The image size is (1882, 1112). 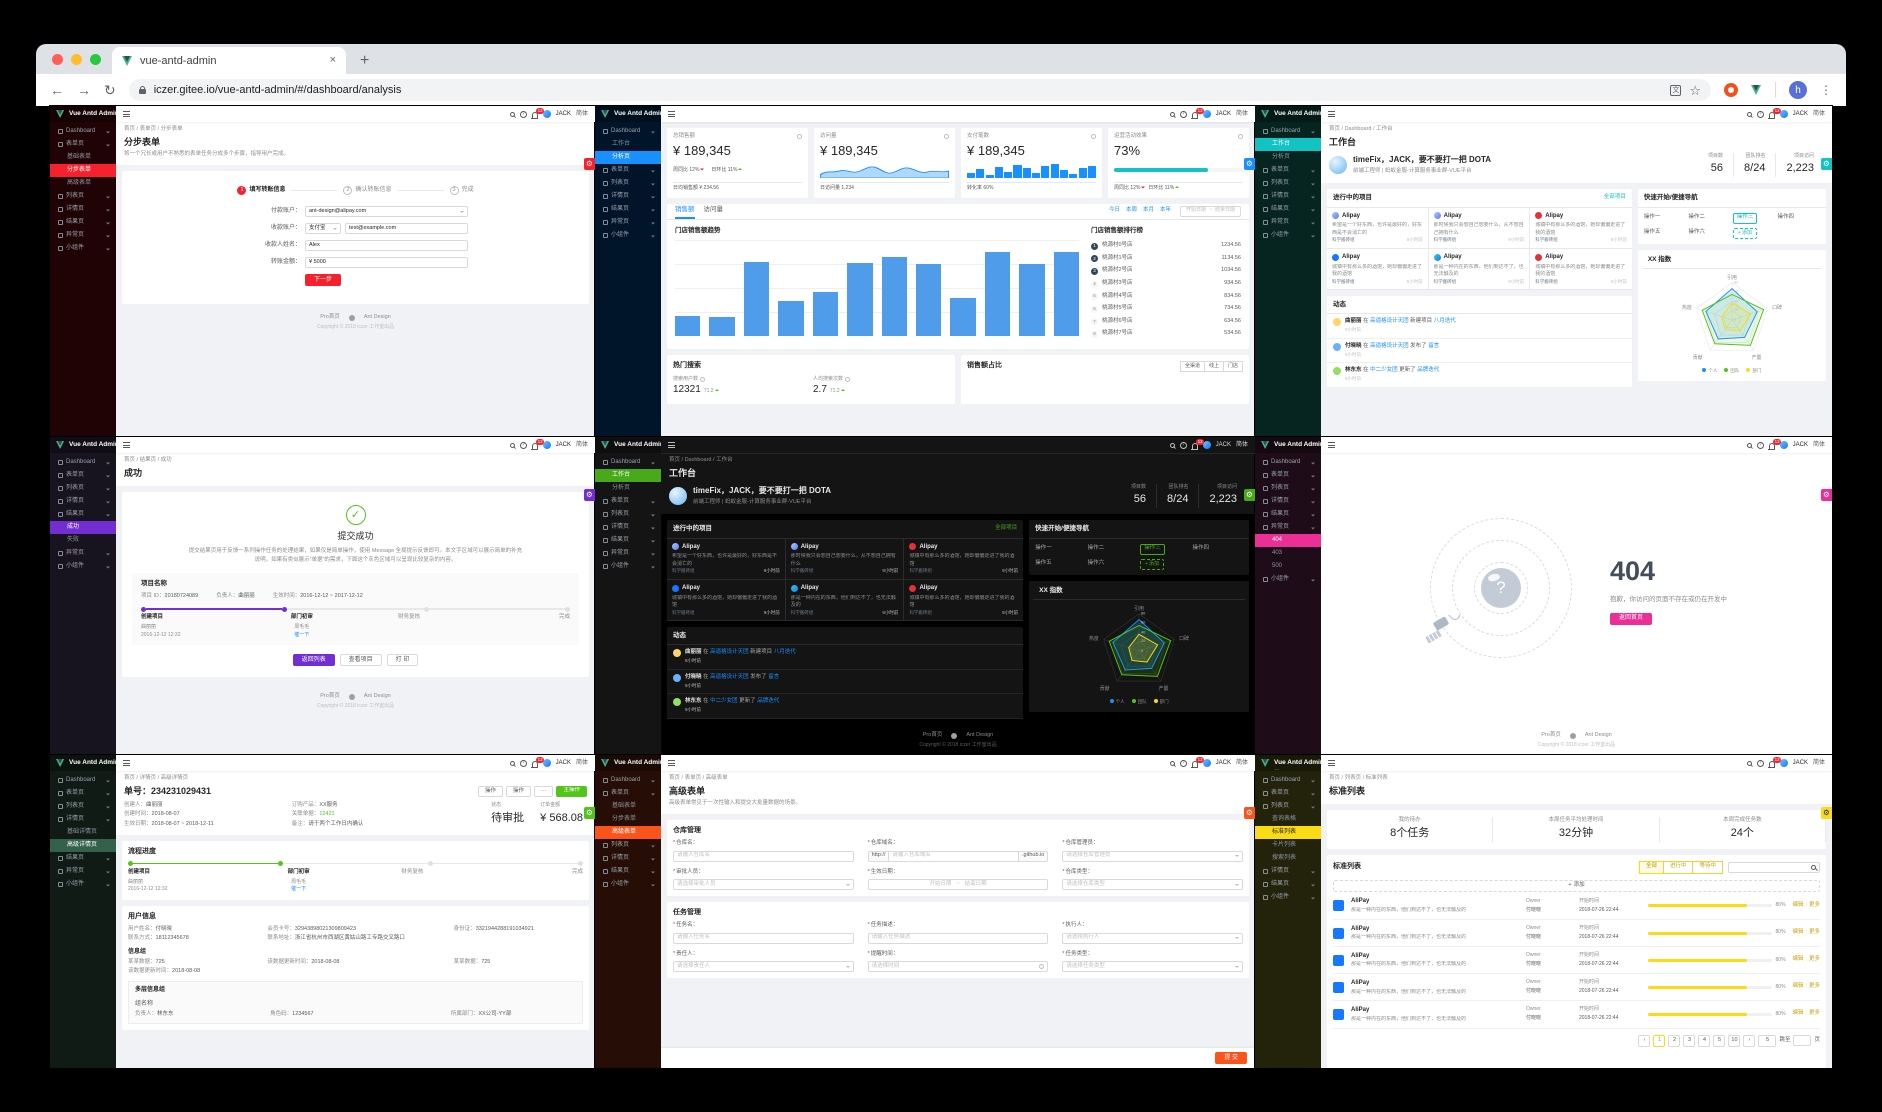 What do you see at coordinates (386, 245) in the screenshot?
I see `receiver-name-input: Alex` at bounding box center [386, 245].